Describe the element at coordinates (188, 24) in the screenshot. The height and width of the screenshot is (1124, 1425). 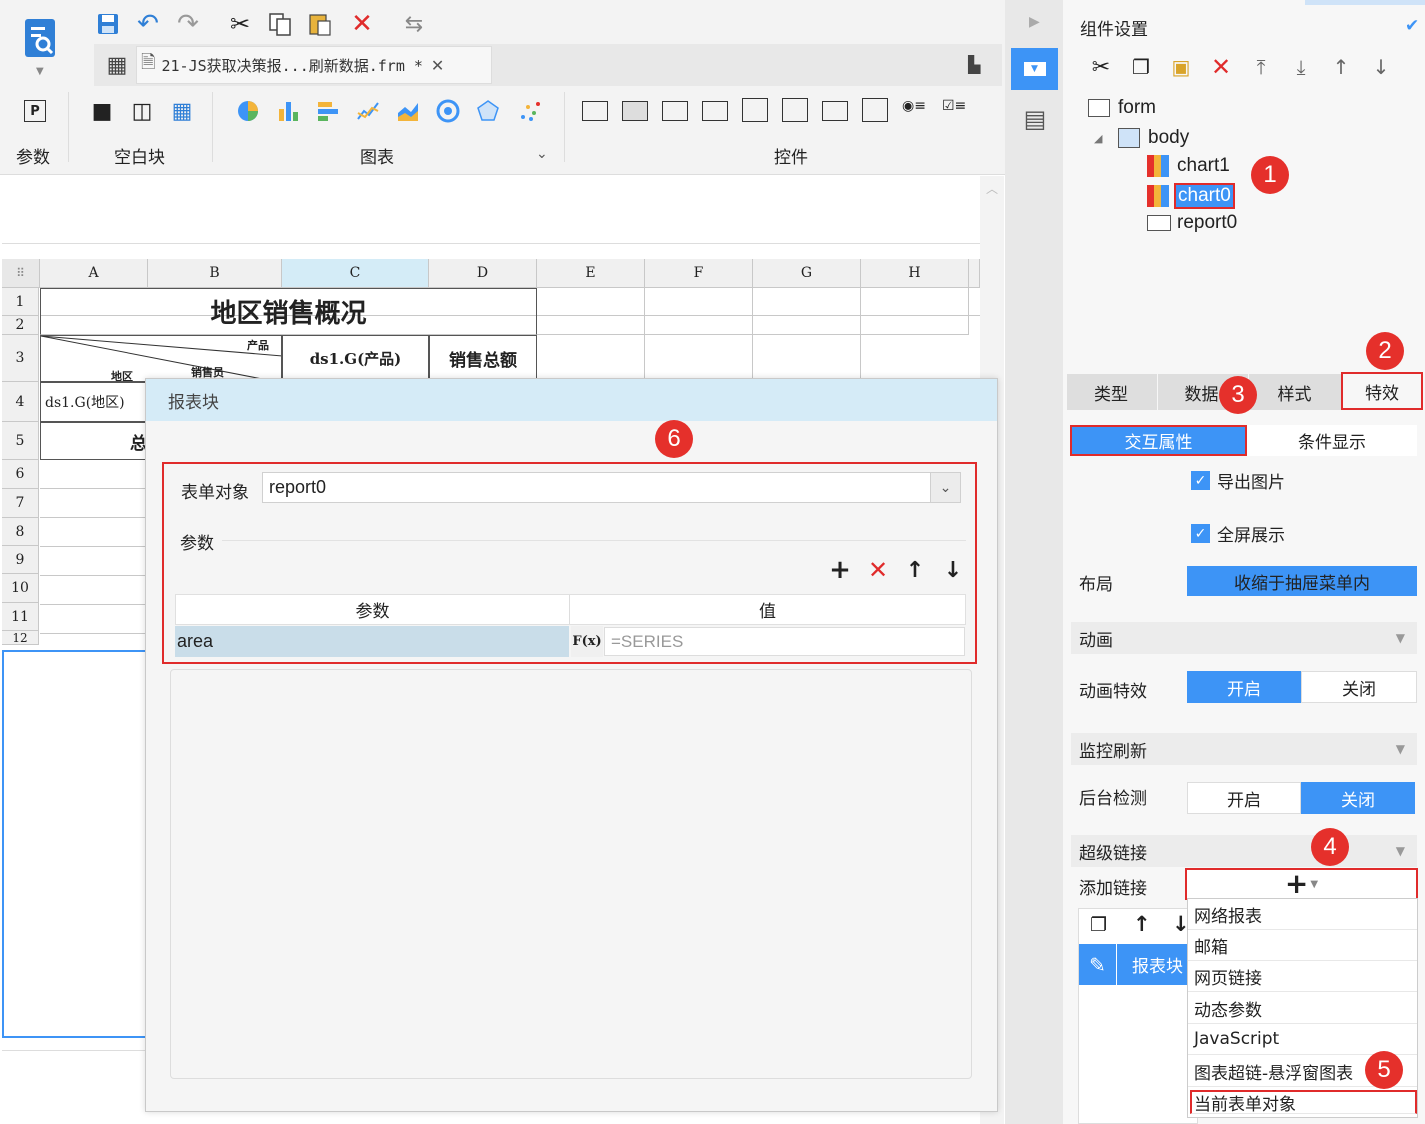
I see `redo-icon: ↷` at that location.